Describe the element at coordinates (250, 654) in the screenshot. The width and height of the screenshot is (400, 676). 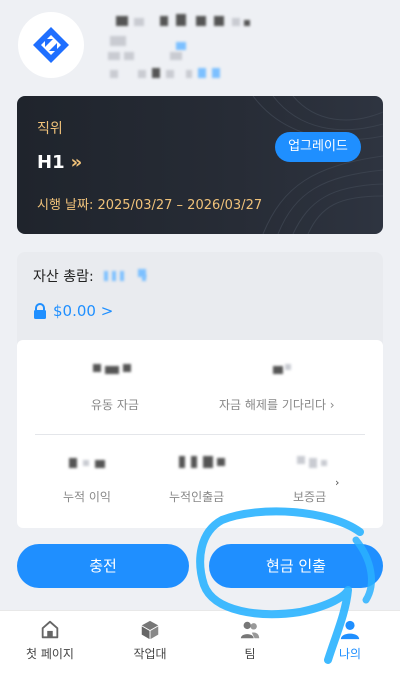
I see `tab-team-label: 팀` at that location.